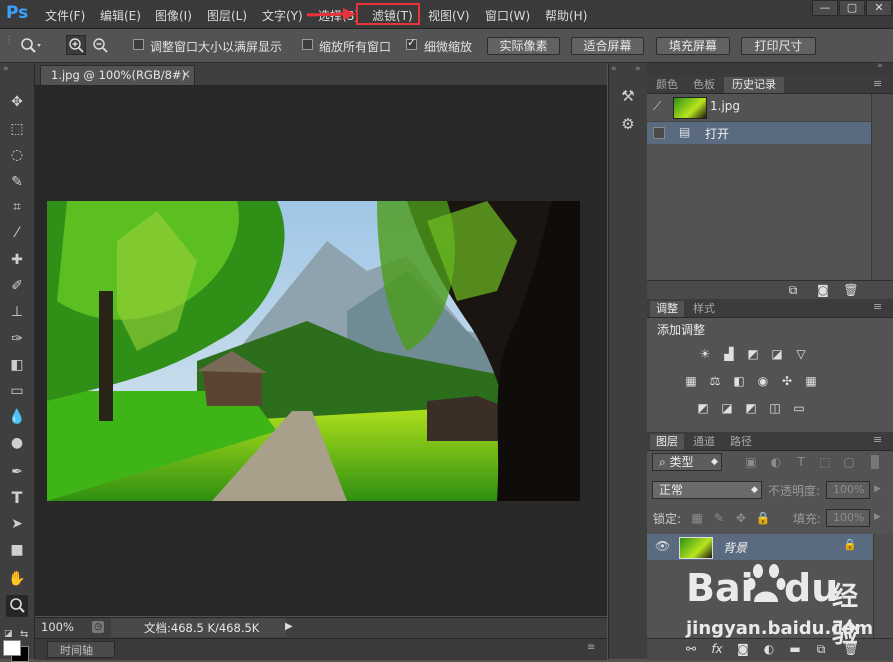  I want to click on new-group-icon: ▬, so click(795, 649).